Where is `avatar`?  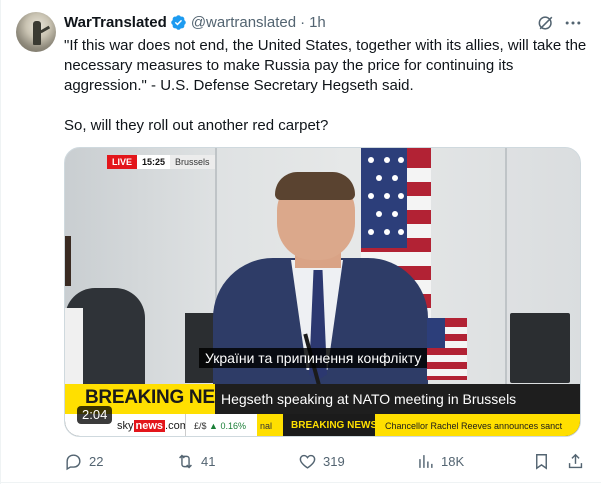 avatar is located at coordinates (36, 32).